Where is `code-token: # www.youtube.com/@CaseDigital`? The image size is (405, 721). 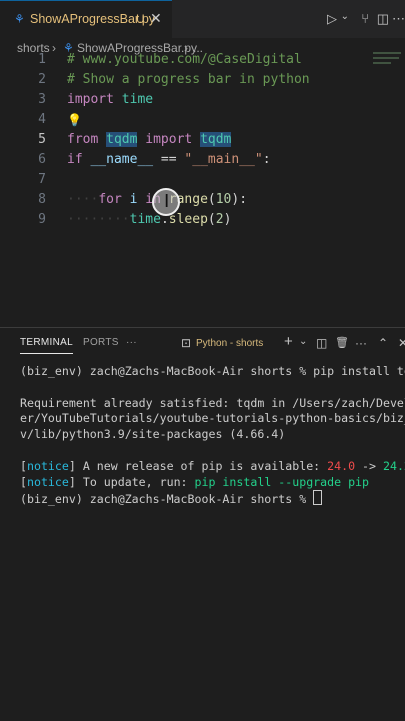
code-token: # www.youtube.com/@CaseDigital is located at coordinates (184, 59).